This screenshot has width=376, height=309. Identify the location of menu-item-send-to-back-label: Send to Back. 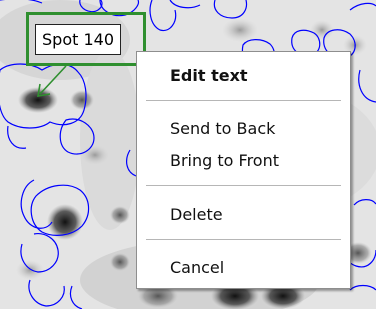
(223, 128).